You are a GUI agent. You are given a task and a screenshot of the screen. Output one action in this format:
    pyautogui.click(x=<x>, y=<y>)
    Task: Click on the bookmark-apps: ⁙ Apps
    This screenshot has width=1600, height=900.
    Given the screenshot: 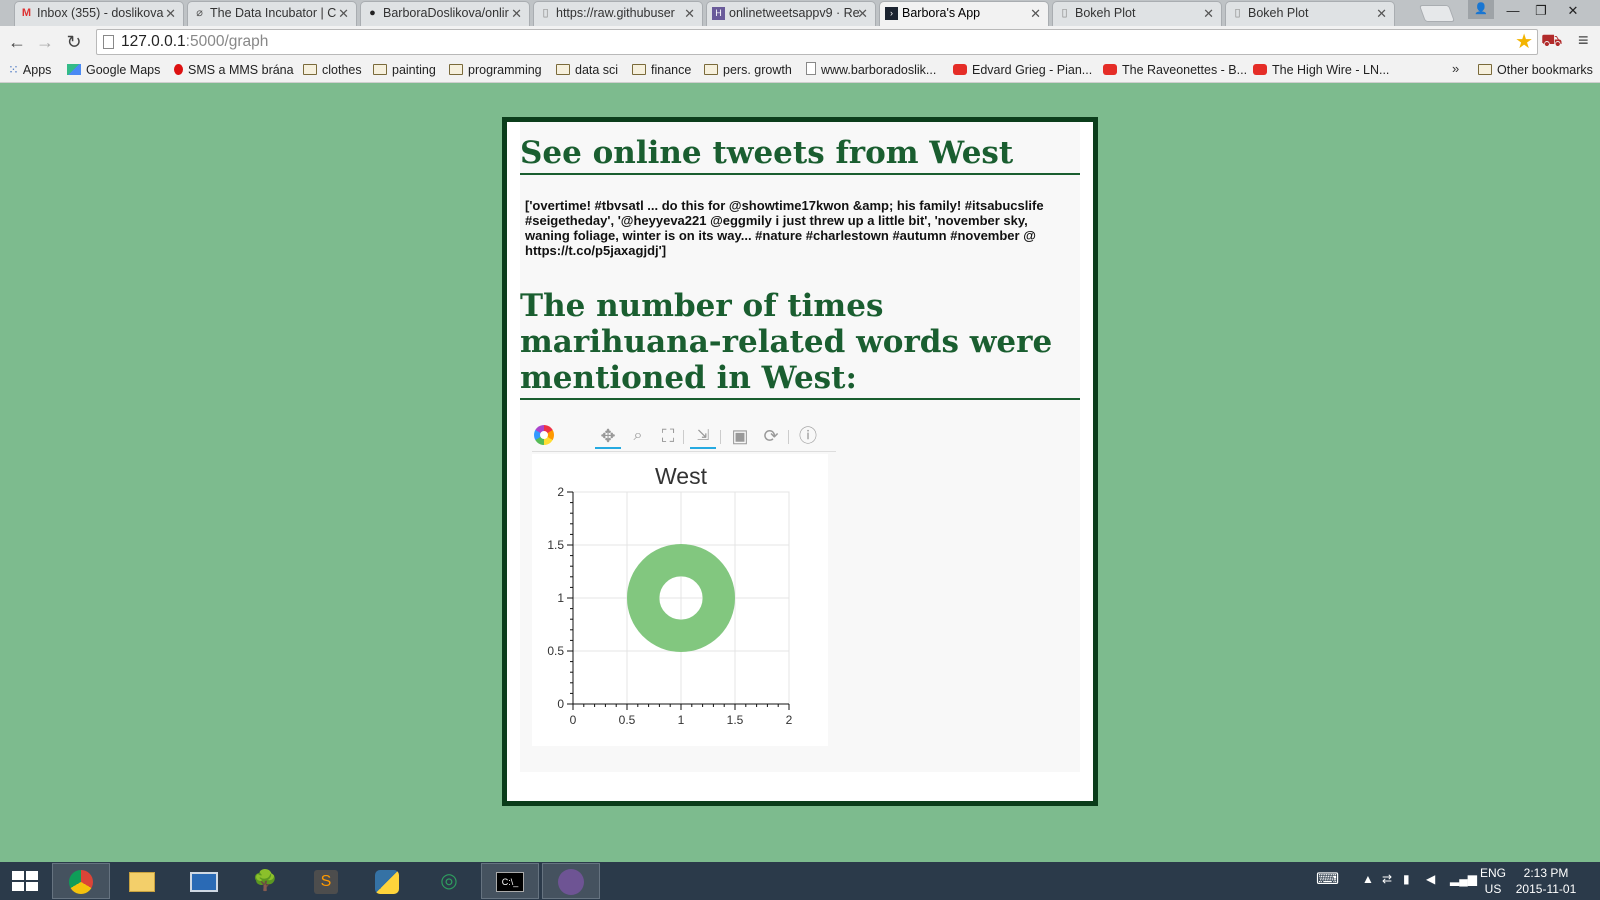 What is the action you would take?
    pyautogui.click(x=29, y=70)
    